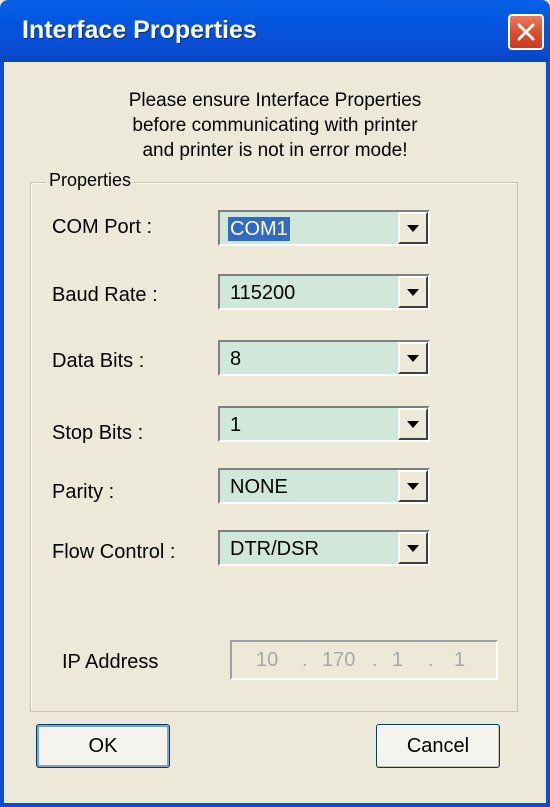  Describe the element at coordinates (263, 293) in the screenshot. I see `baud-rate-value: 115200` at that location.